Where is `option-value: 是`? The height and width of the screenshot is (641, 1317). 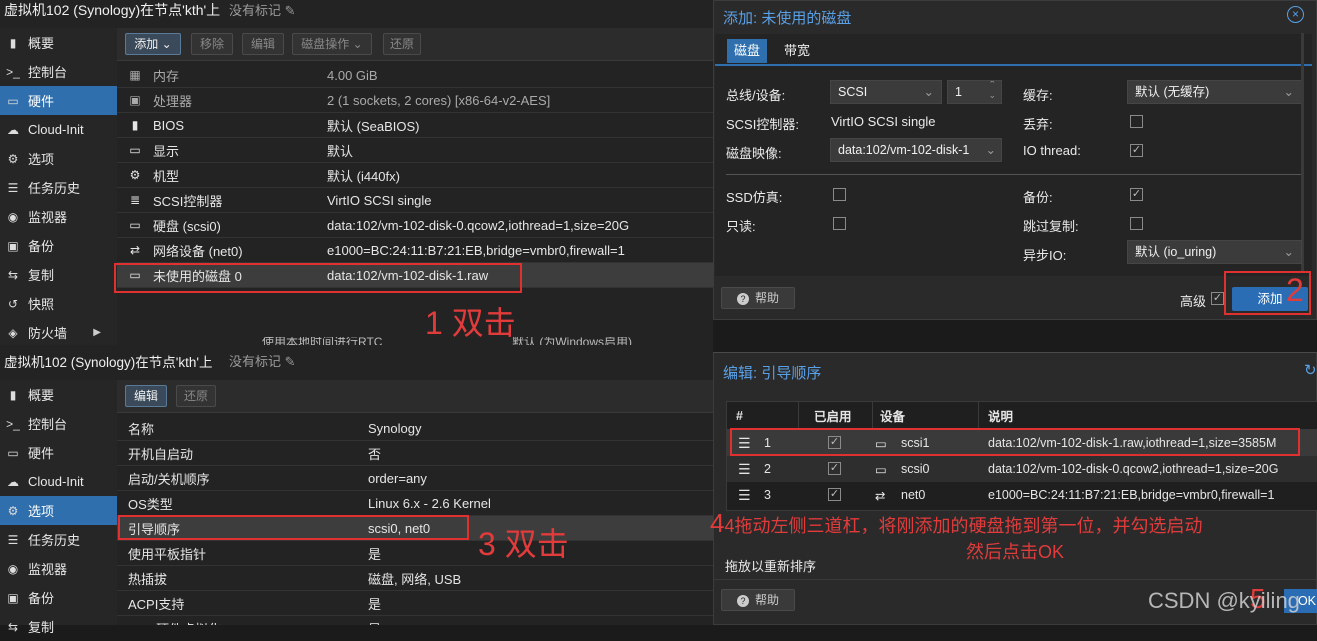
option-value: 是 is located at coordinates (375, 554).